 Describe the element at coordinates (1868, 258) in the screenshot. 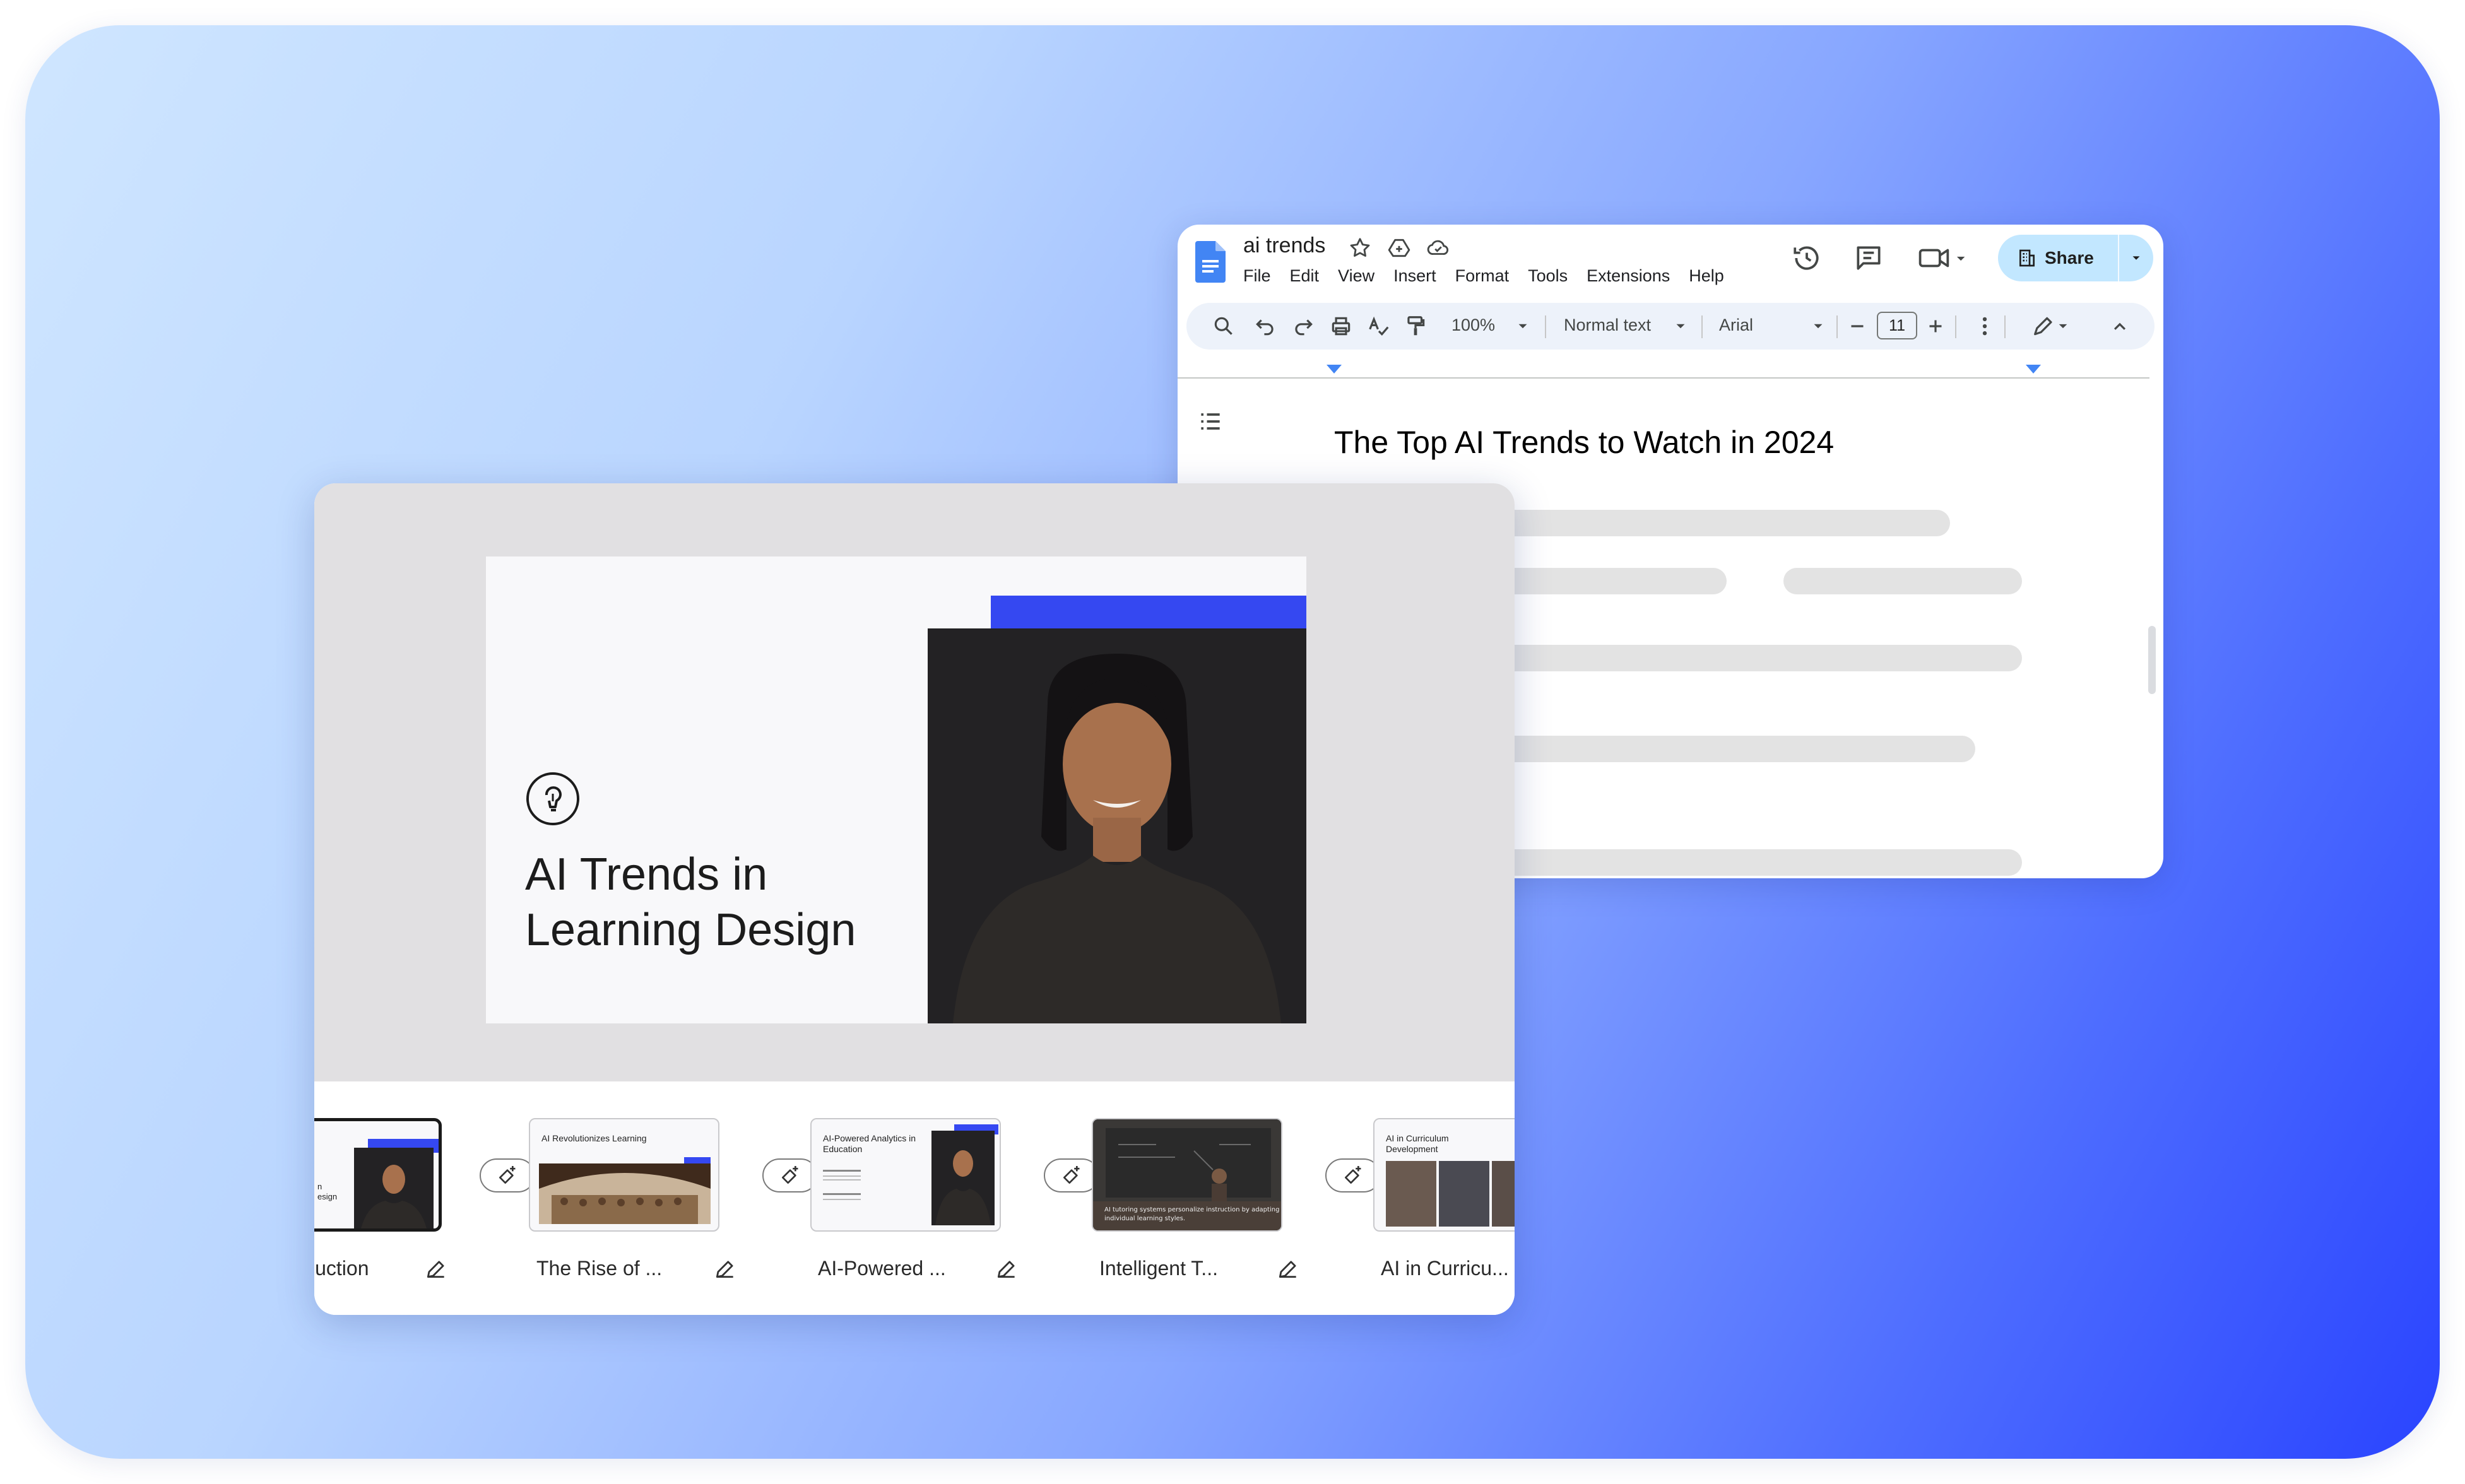

I see `comments-icon` at that location.